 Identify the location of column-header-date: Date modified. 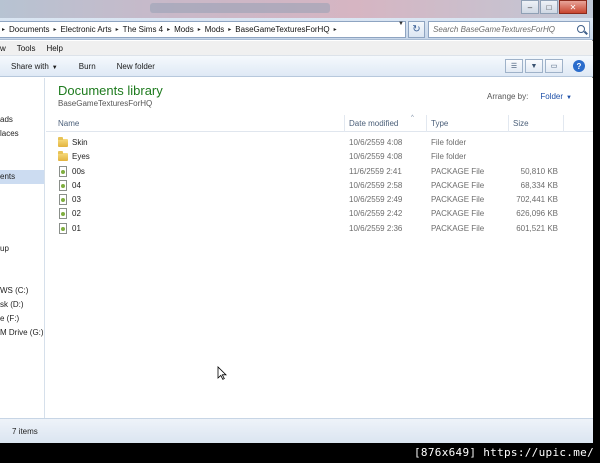
(373, 123).